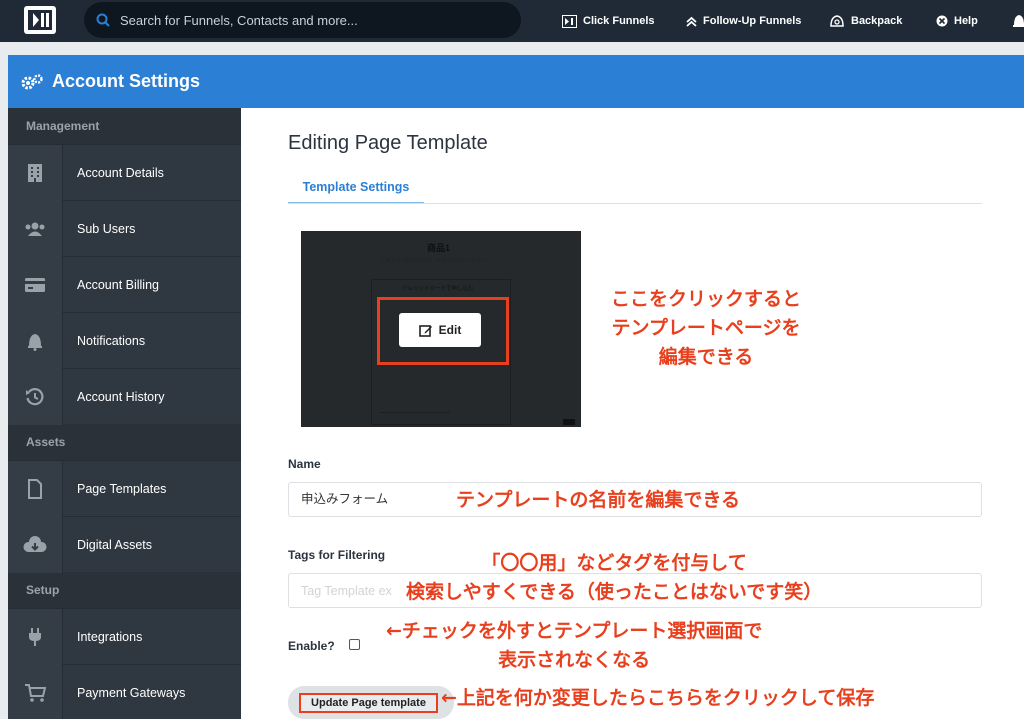 This screenshot has height=719, width=1024. I want to click on sidebar-item-account-history: Account History, so click(124, 396).